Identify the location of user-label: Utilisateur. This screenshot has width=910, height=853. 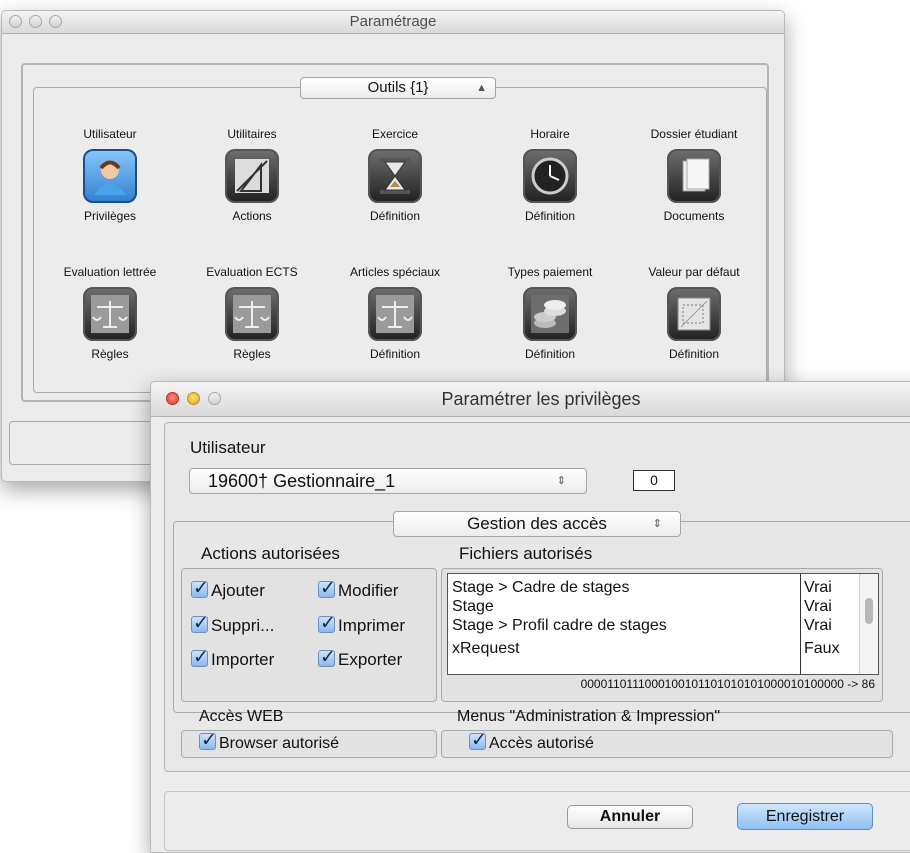
(228, 447).